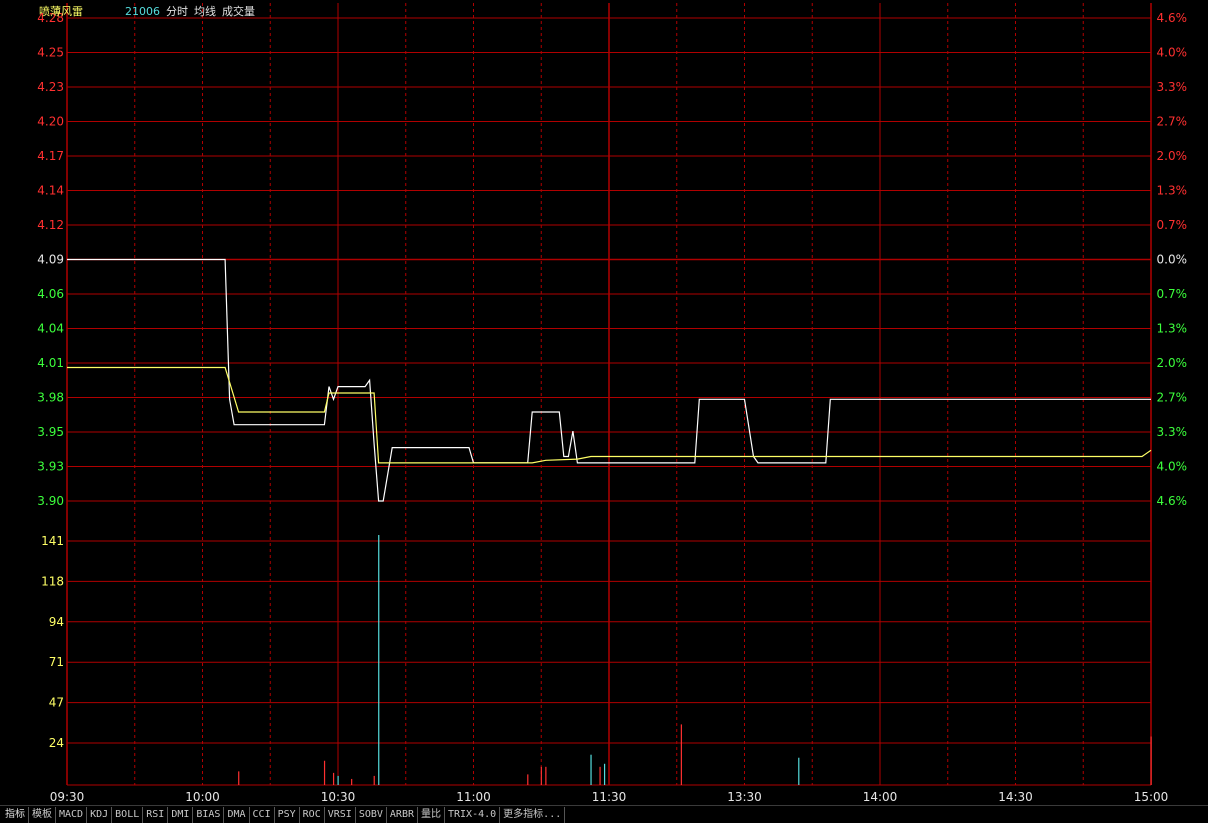  I want to click on price-tick-label: 4.09, so click(50, 260).